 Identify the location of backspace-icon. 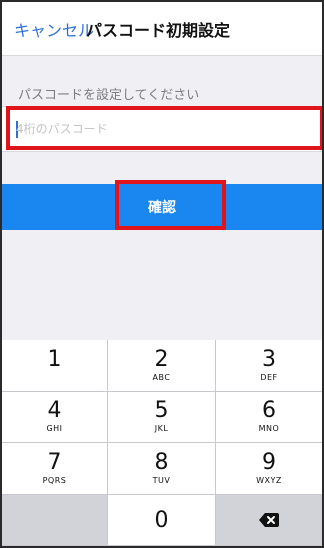
(269, 520).